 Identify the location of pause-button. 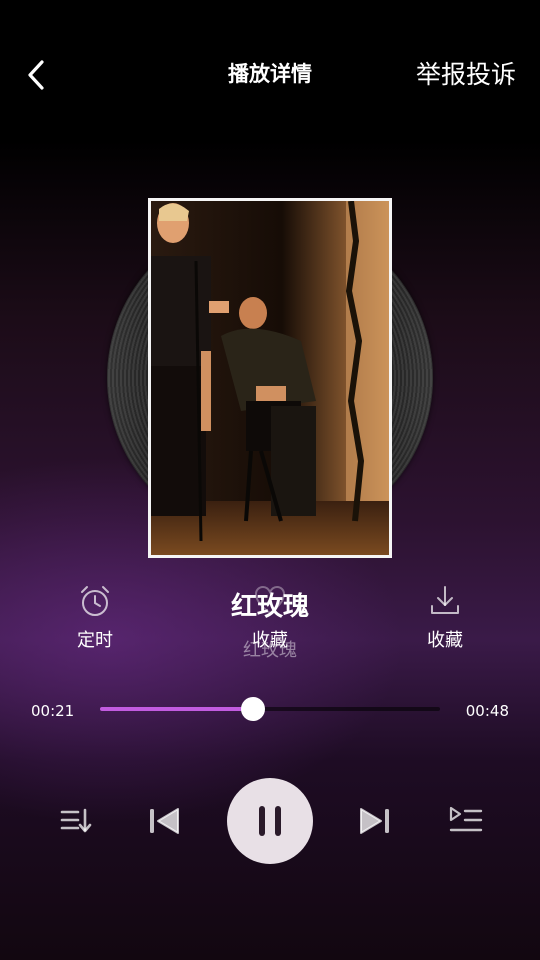
(270, 821).